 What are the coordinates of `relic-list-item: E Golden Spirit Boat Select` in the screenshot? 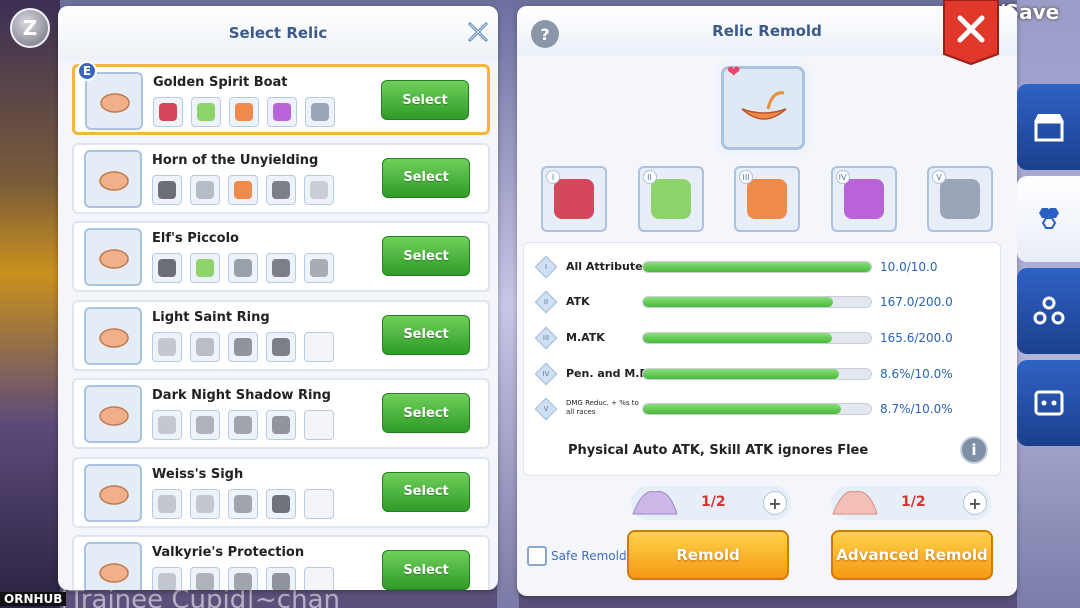 It's located at (281, 98).